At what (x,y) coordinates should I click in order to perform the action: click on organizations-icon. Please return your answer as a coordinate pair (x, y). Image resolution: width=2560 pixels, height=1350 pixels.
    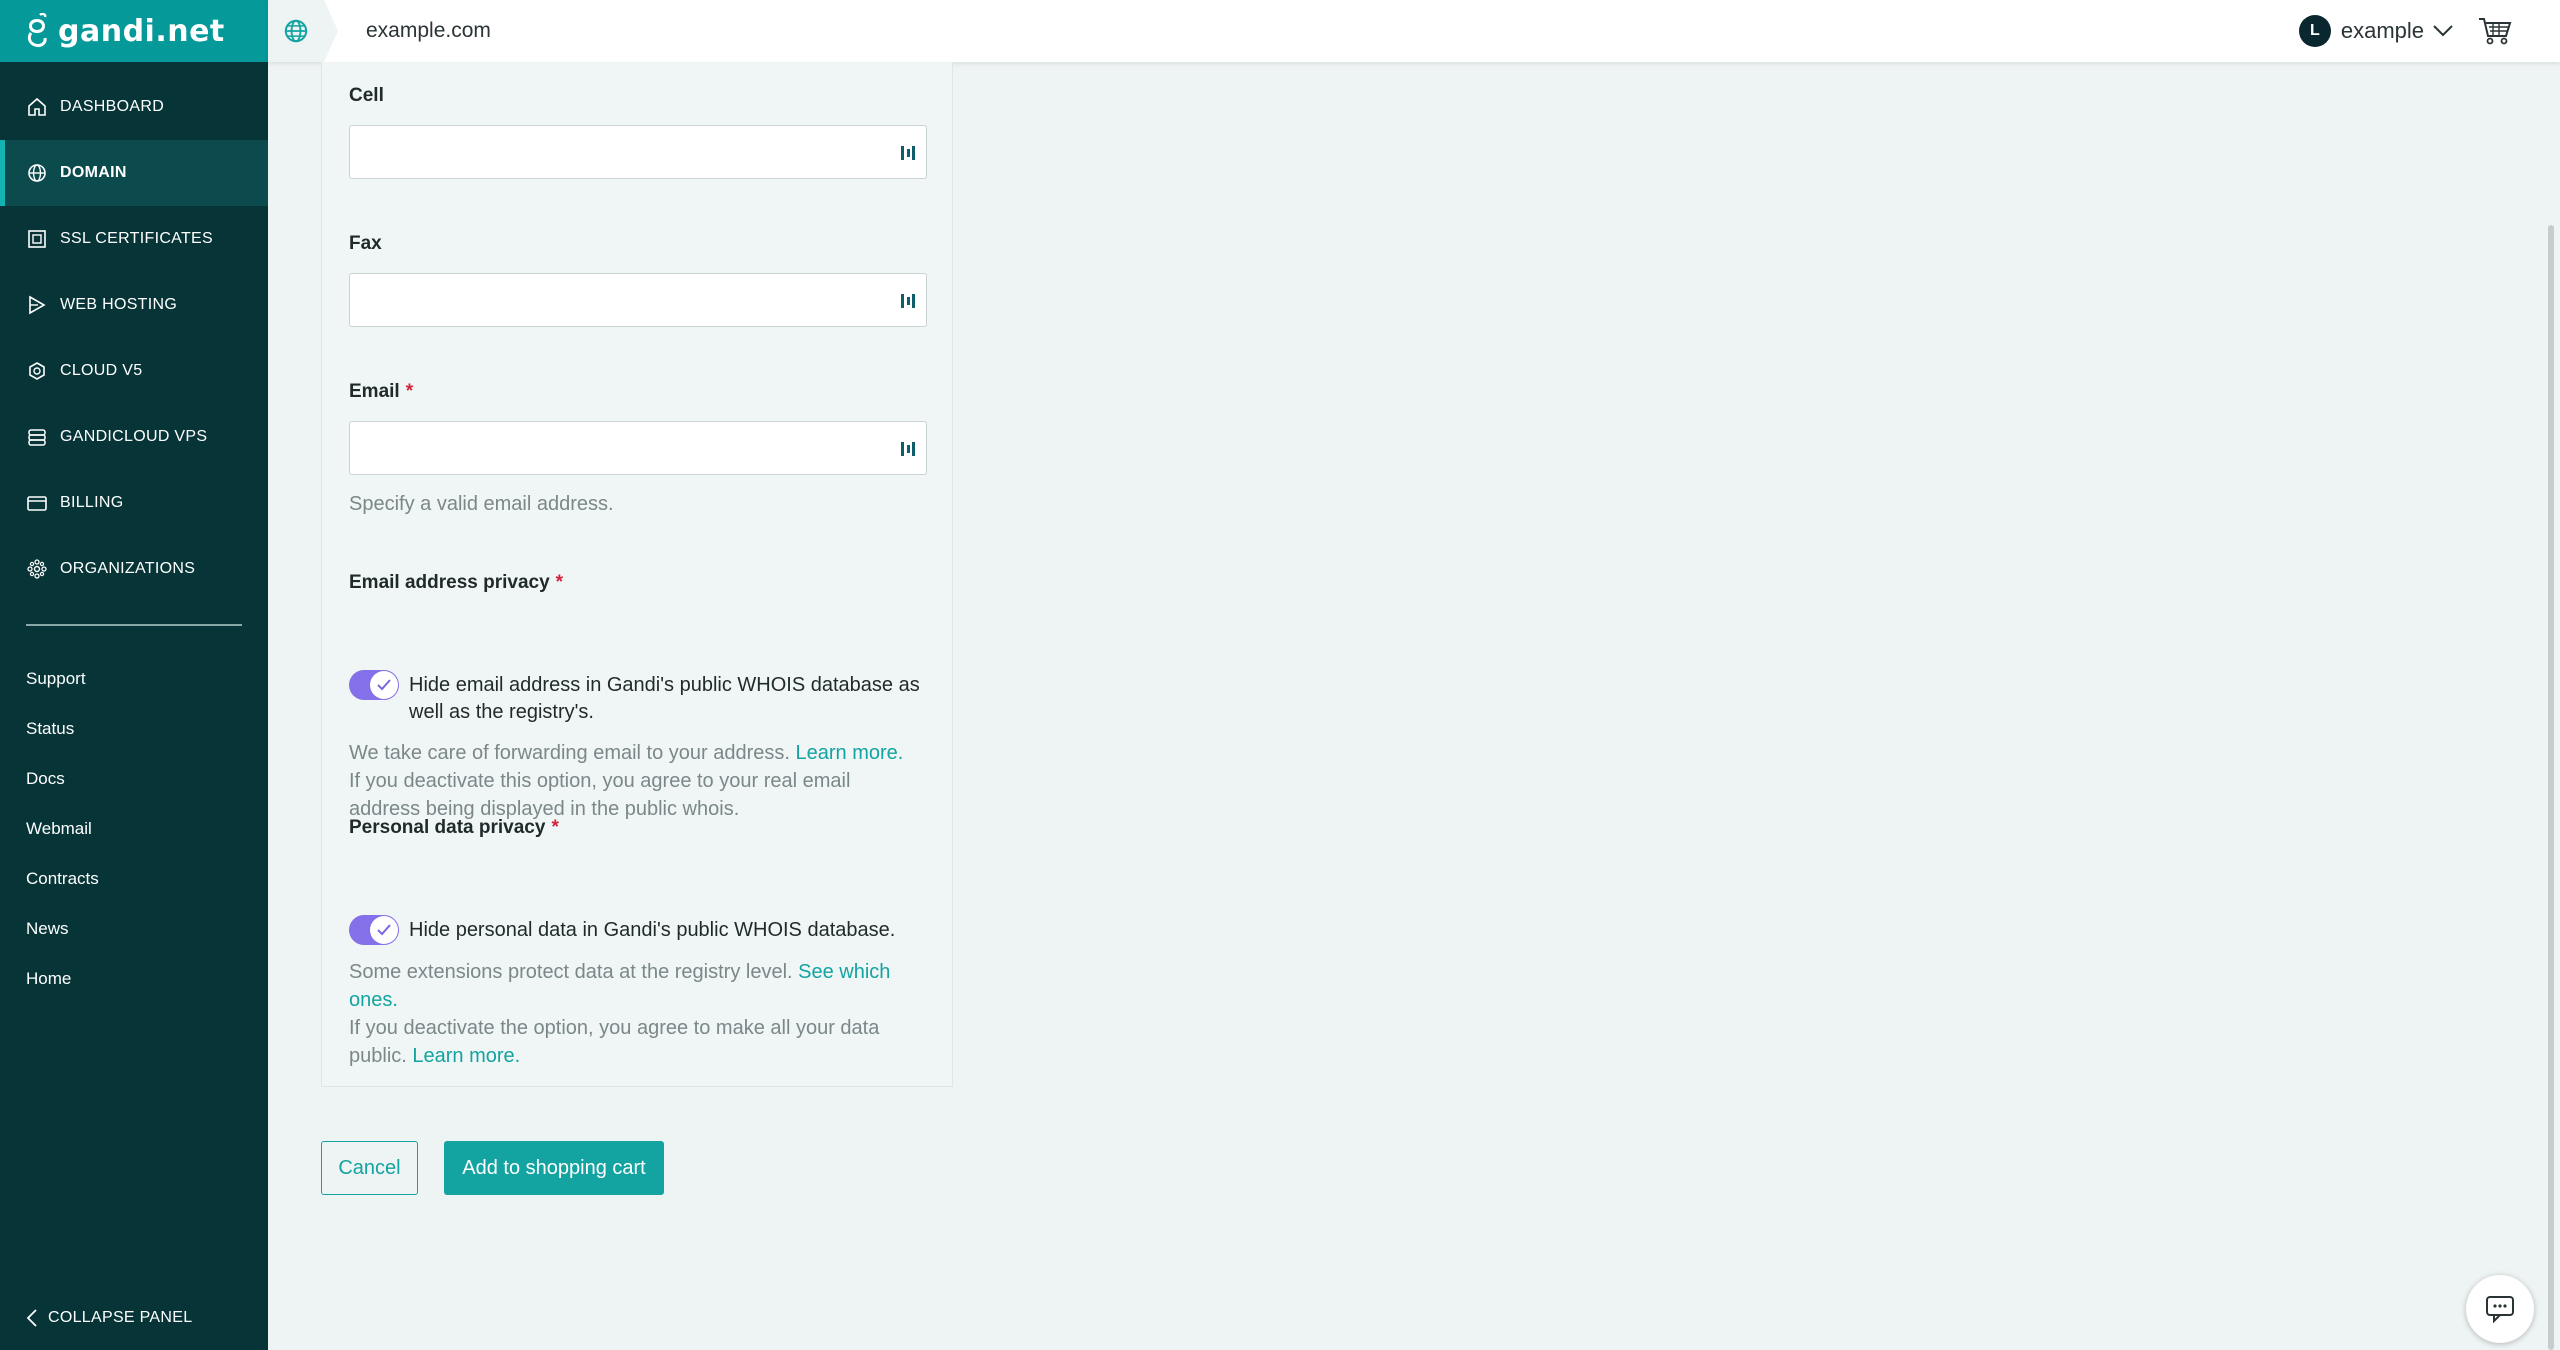
    Looking at the image, I should click on (37, 569).